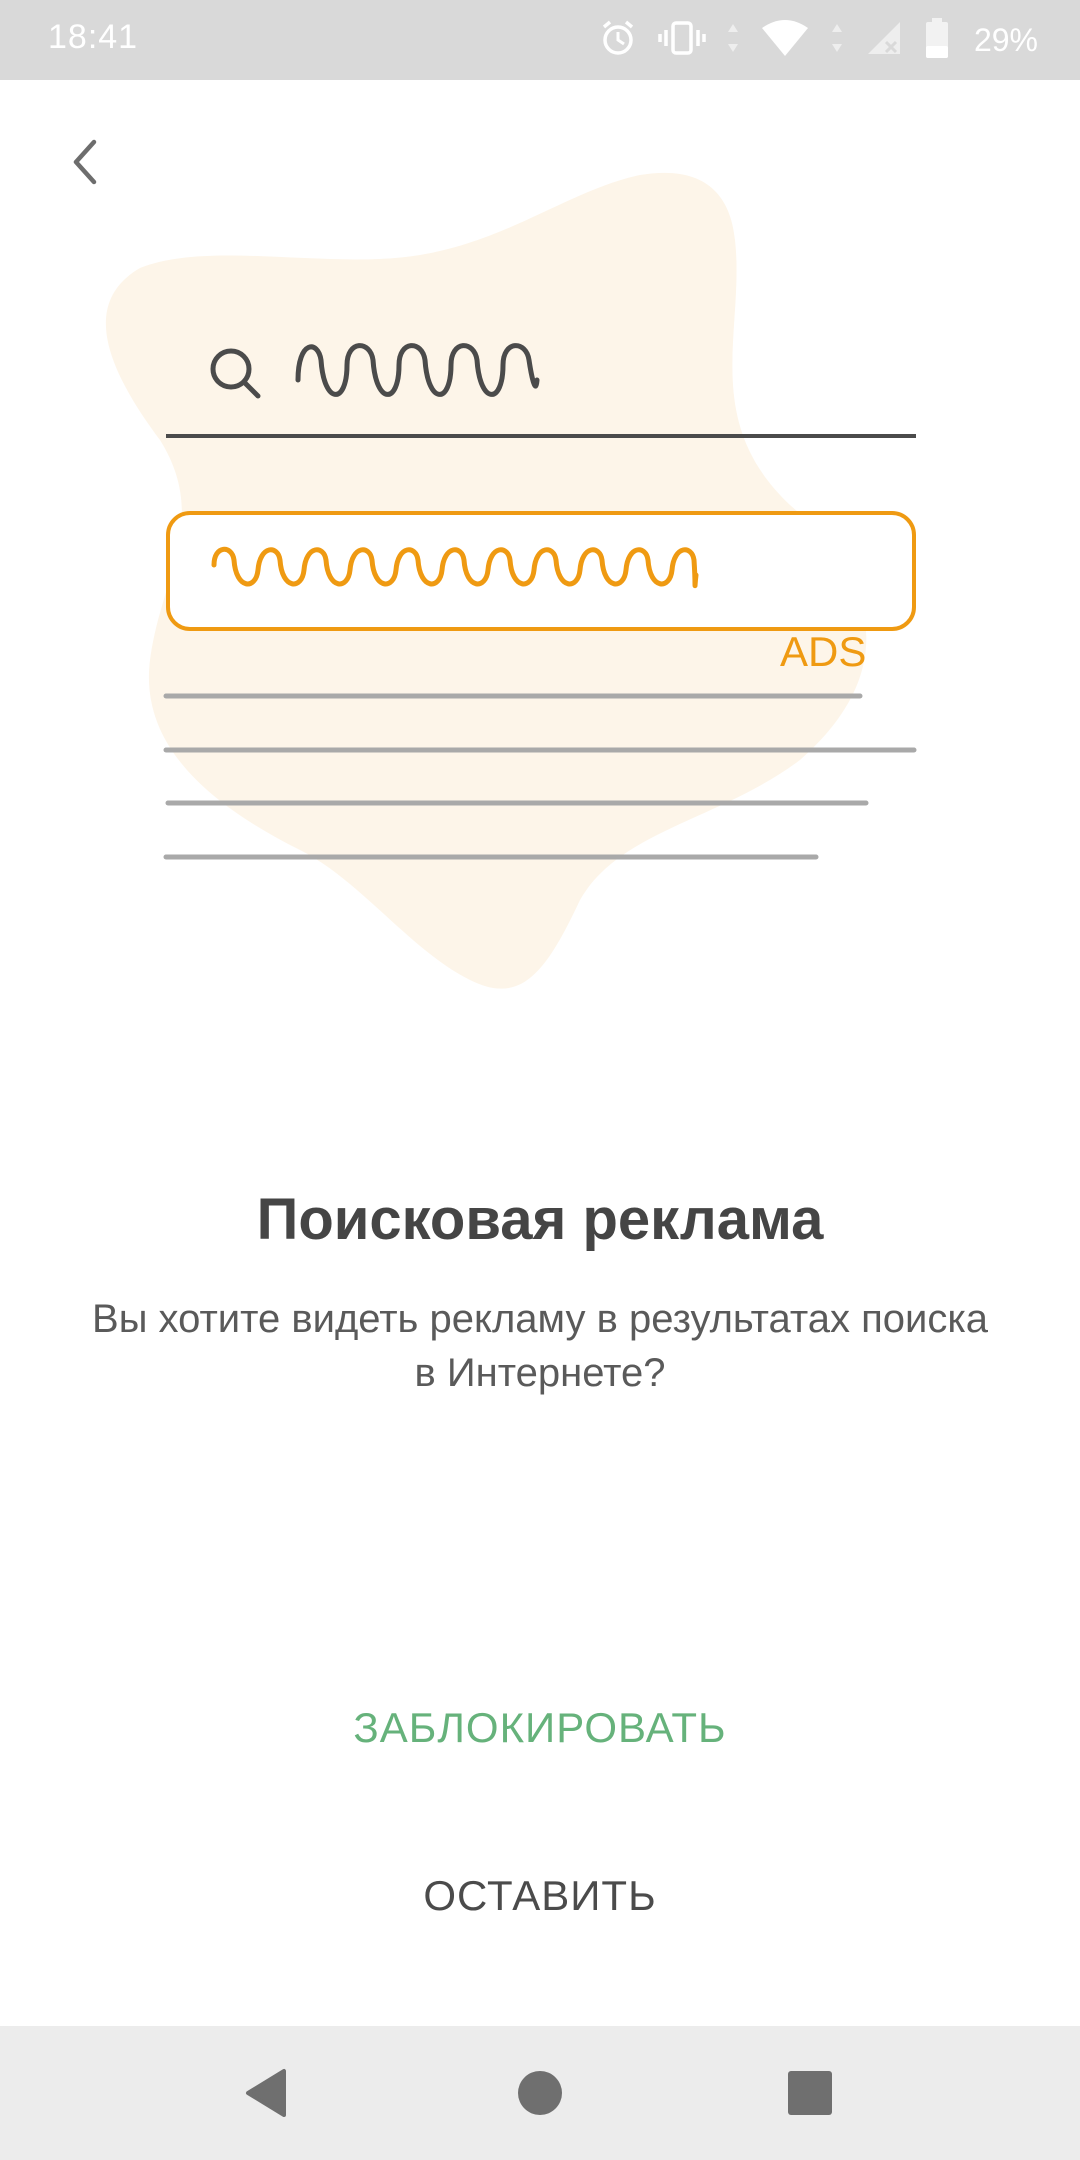  What do you see at coordinates (937, 40) in the screenshot?
I see `battery-icon` at bounding box center [937, 40].